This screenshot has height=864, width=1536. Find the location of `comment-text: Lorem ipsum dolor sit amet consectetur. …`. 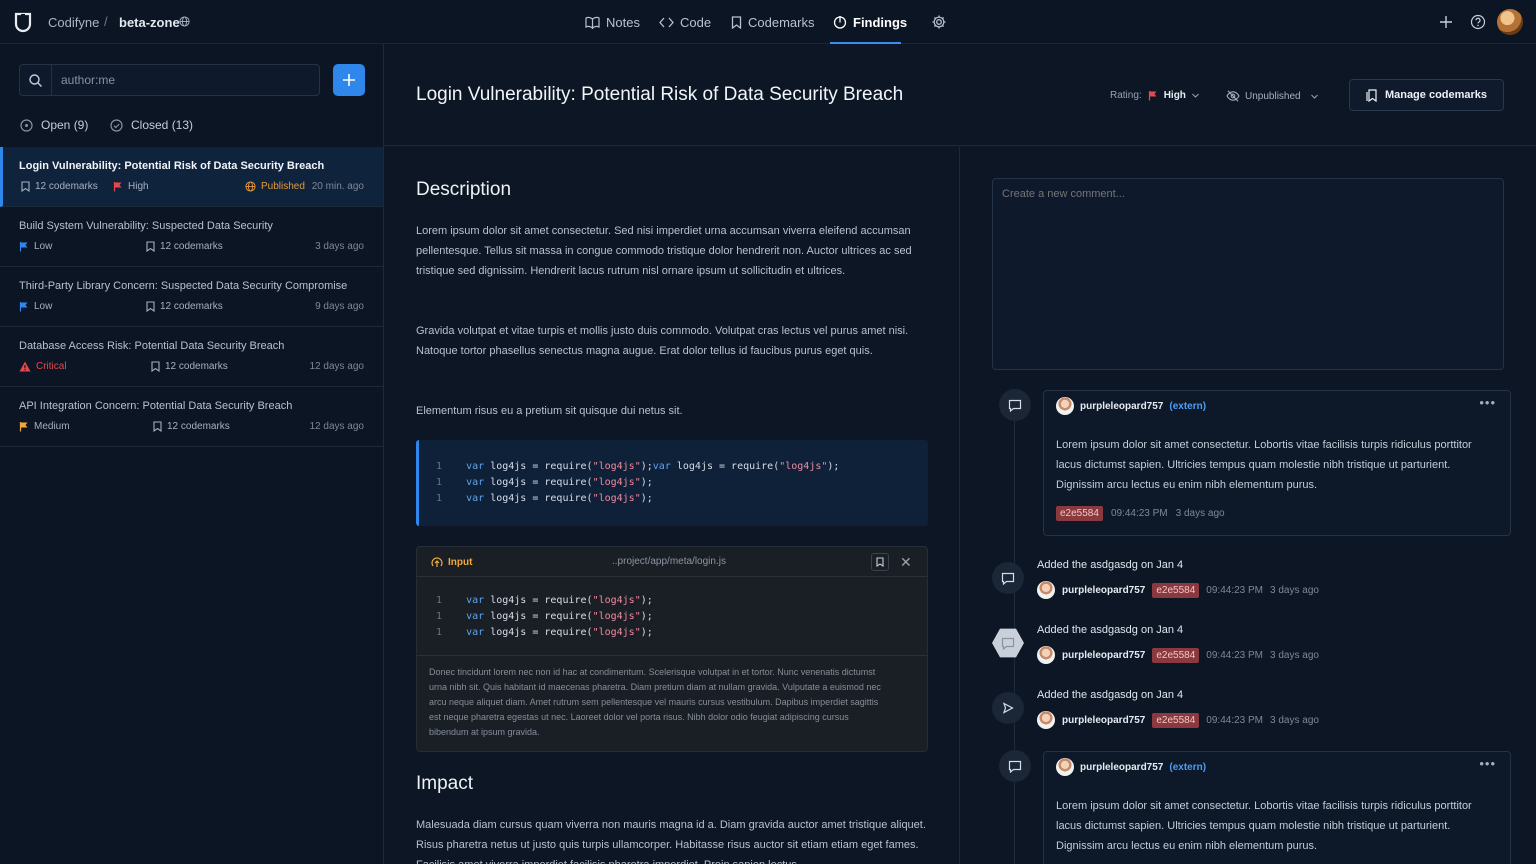

comment-text: Lorem ipsum dolor sit amet consectetur. … is located at coordinates (1264, 465).